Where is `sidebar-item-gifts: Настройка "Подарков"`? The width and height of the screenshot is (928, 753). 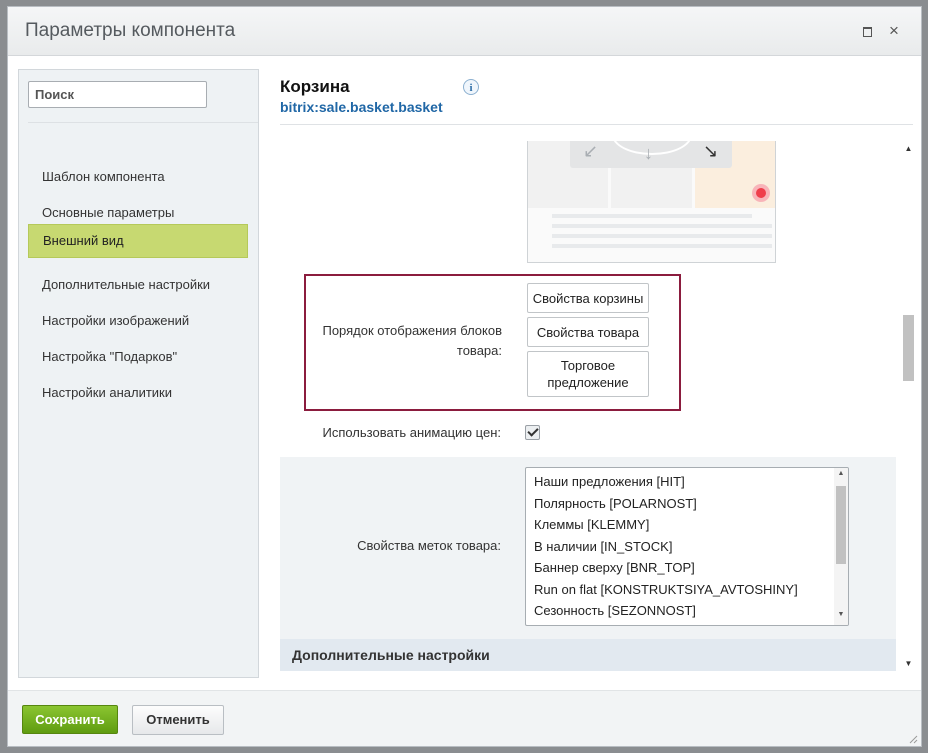 sidebar-item-gifts: Настройка "Подарков" is located at coordinates (138, 357).